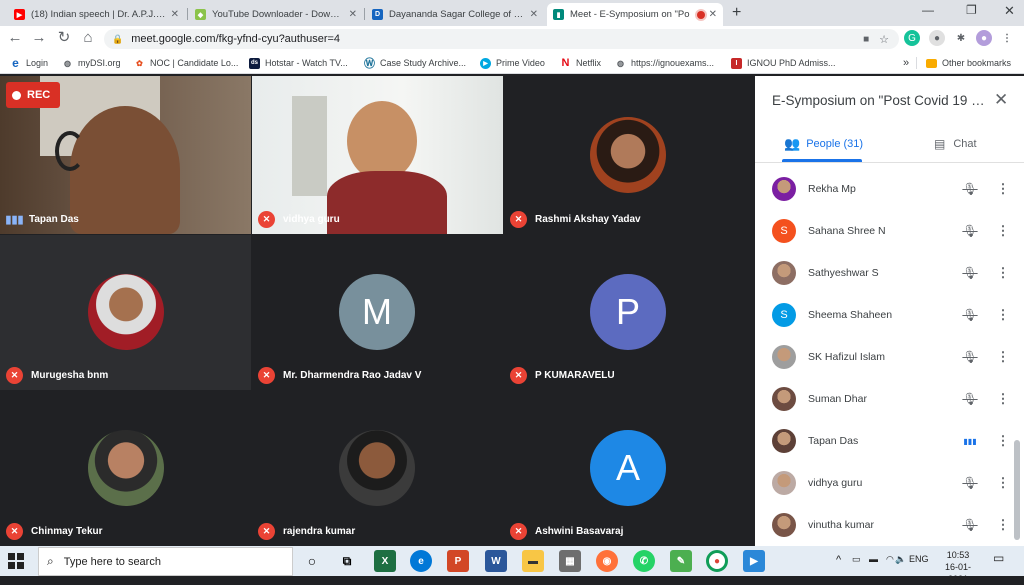 Image resolution: width=1024 pixels, height=585 pixels. What do you see at coordinates (64, 38) in the screenshot?
I see `reload-button: ↻` at bounding box center [64, 38].